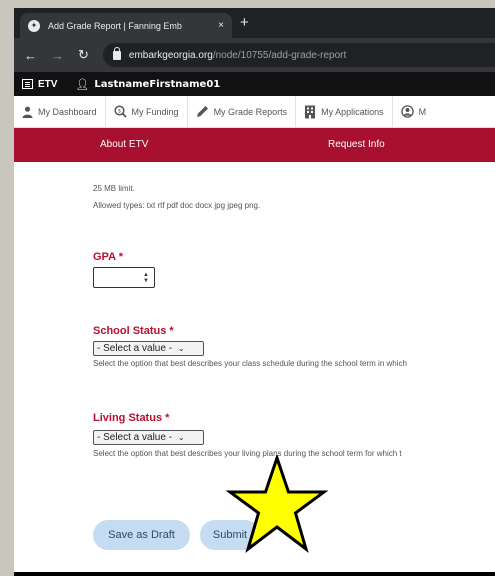 The height and width of the screenshot is (576, 495). I want to click on gpa-label-text: GPA, so click(104, 257).